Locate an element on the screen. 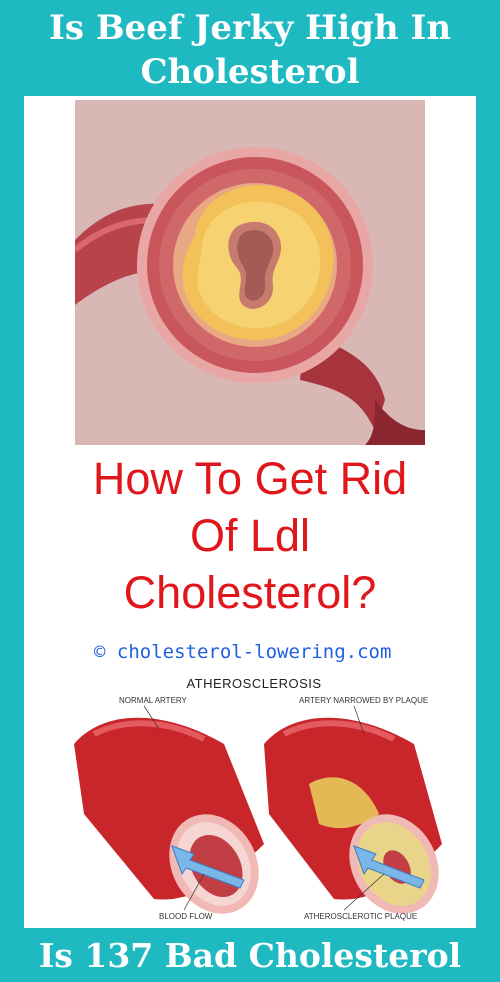  headline-line-2: Of Ldl is located at coordinates (250, 535).